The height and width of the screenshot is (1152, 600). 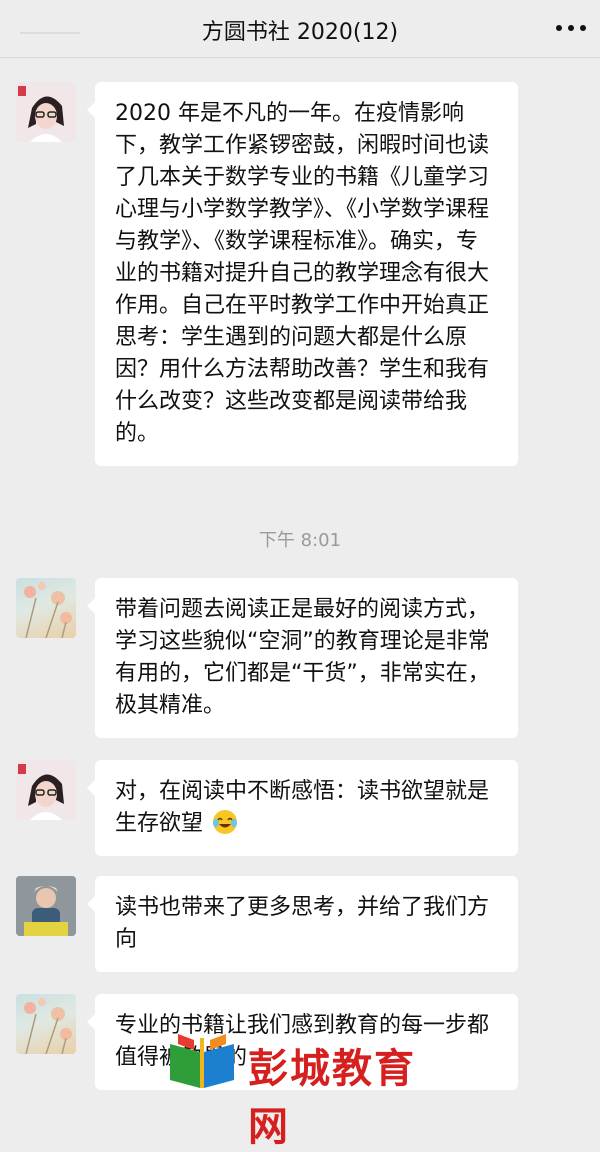 I want to click on message-bubble: 读书也带来了更多思考，并给了我们方向, so click(x=302, y=924).